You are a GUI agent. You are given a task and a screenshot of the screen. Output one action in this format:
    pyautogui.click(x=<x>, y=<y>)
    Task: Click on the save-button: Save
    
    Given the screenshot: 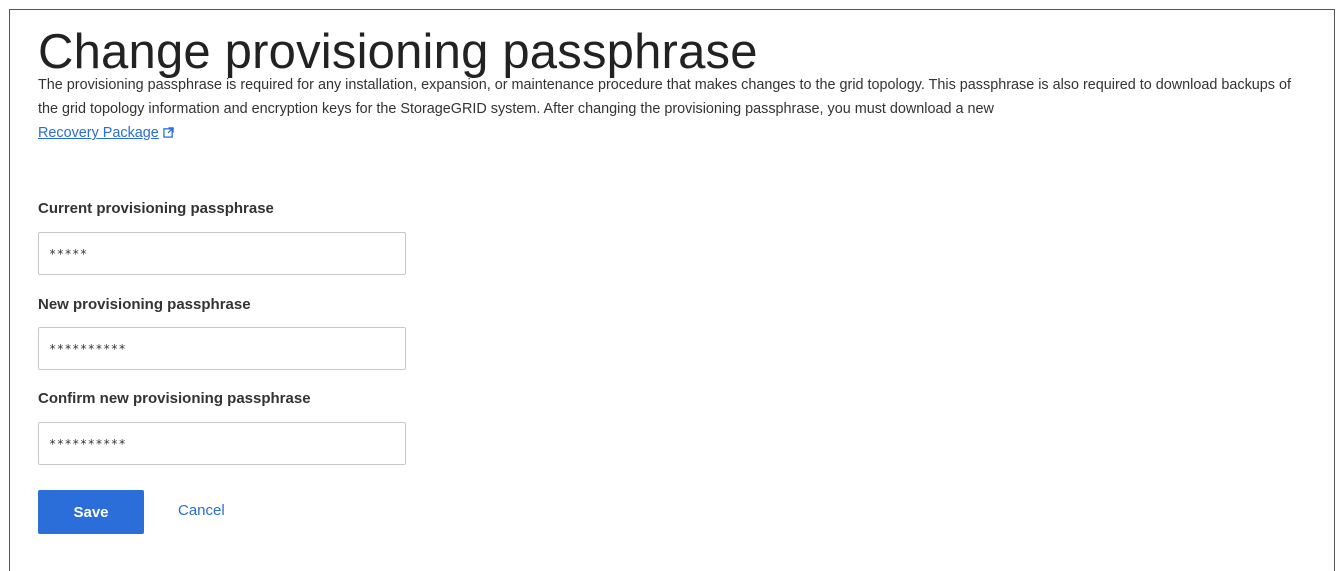 What is the action you would take?
    pyautogui.click(x=91, y=512)
    